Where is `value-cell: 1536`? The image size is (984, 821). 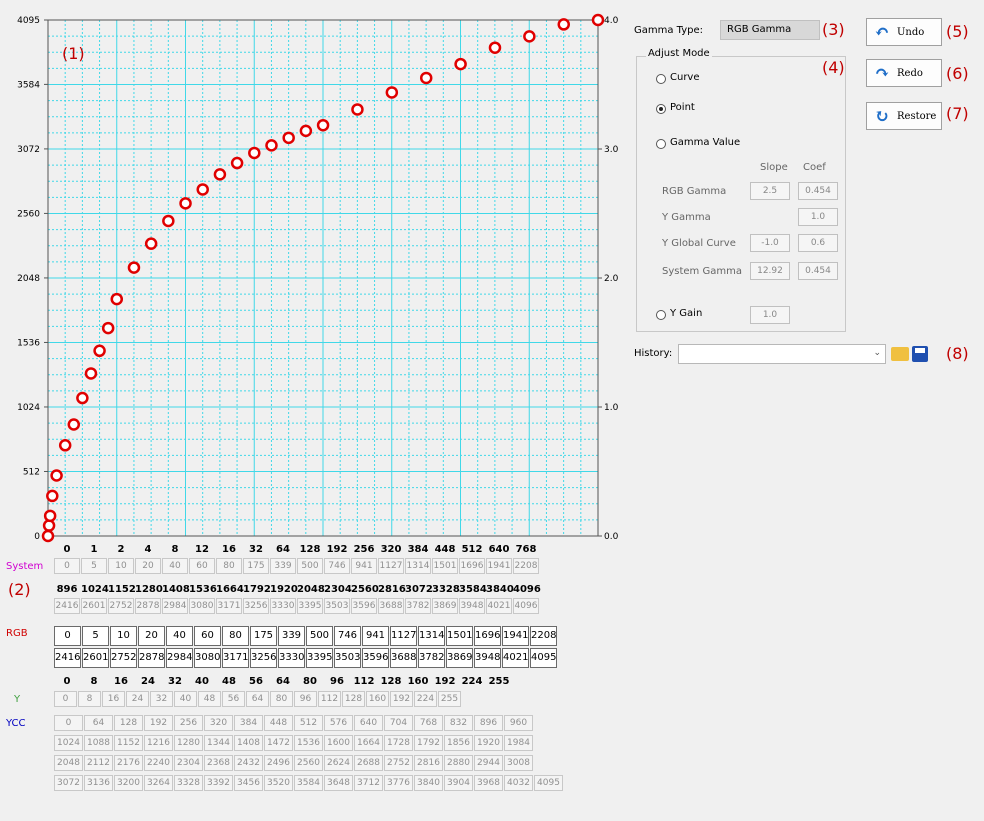 value-cell: 1536 is located at coordinates (308, 743).